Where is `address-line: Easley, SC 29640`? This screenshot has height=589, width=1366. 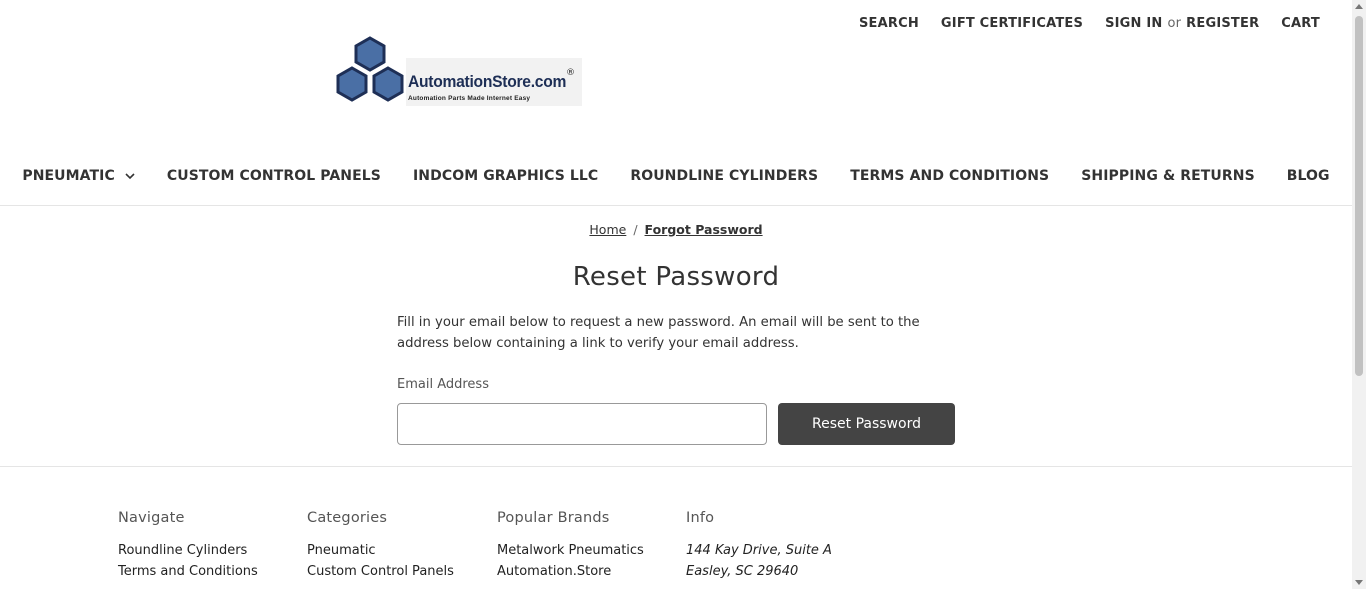
address-line: Easley, SC 29640 is located at coordinates (742, 571).